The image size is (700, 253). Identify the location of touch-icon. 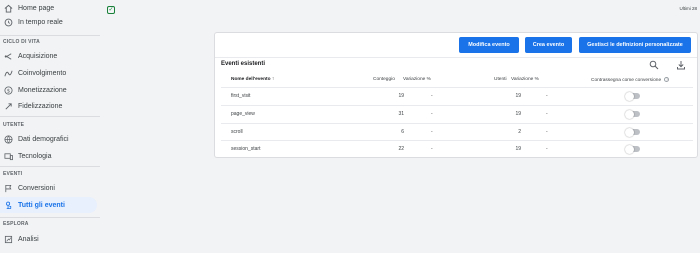
(8, 205).